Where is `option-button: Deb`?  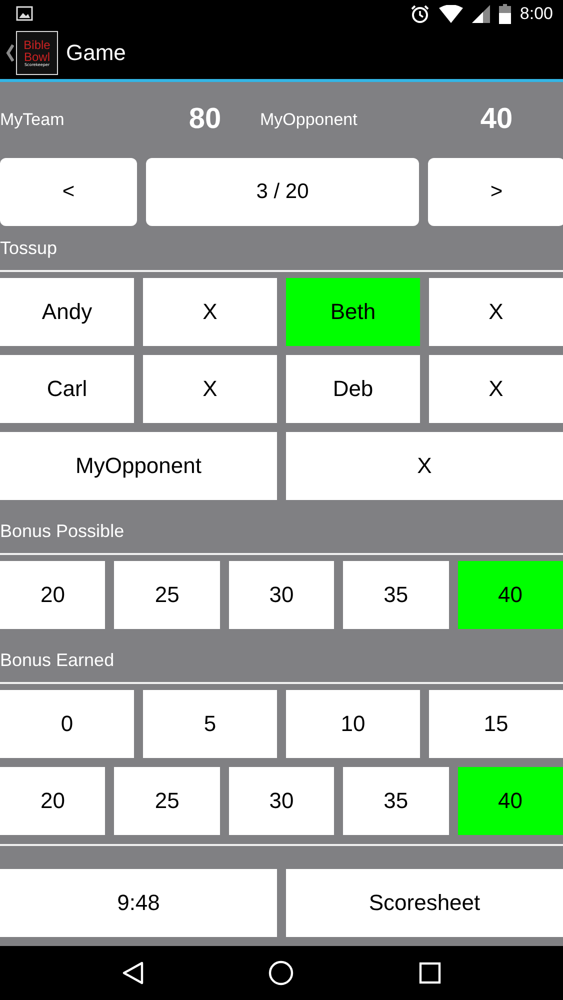 option-button: Deb is located at coordinates (353, 388).